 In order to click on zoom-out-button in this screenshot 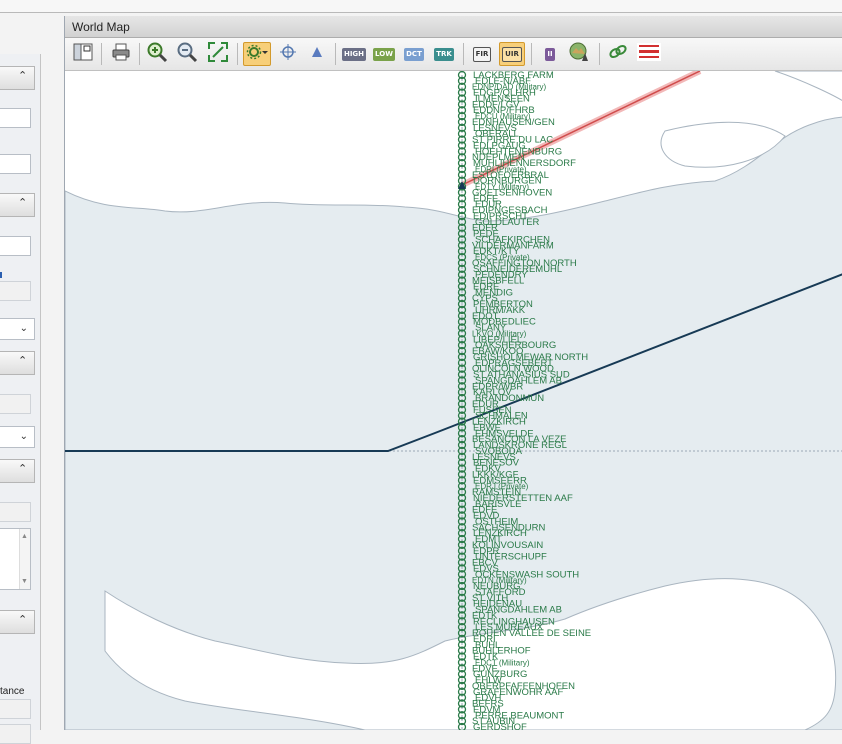, I will do `click(187, 54)`.